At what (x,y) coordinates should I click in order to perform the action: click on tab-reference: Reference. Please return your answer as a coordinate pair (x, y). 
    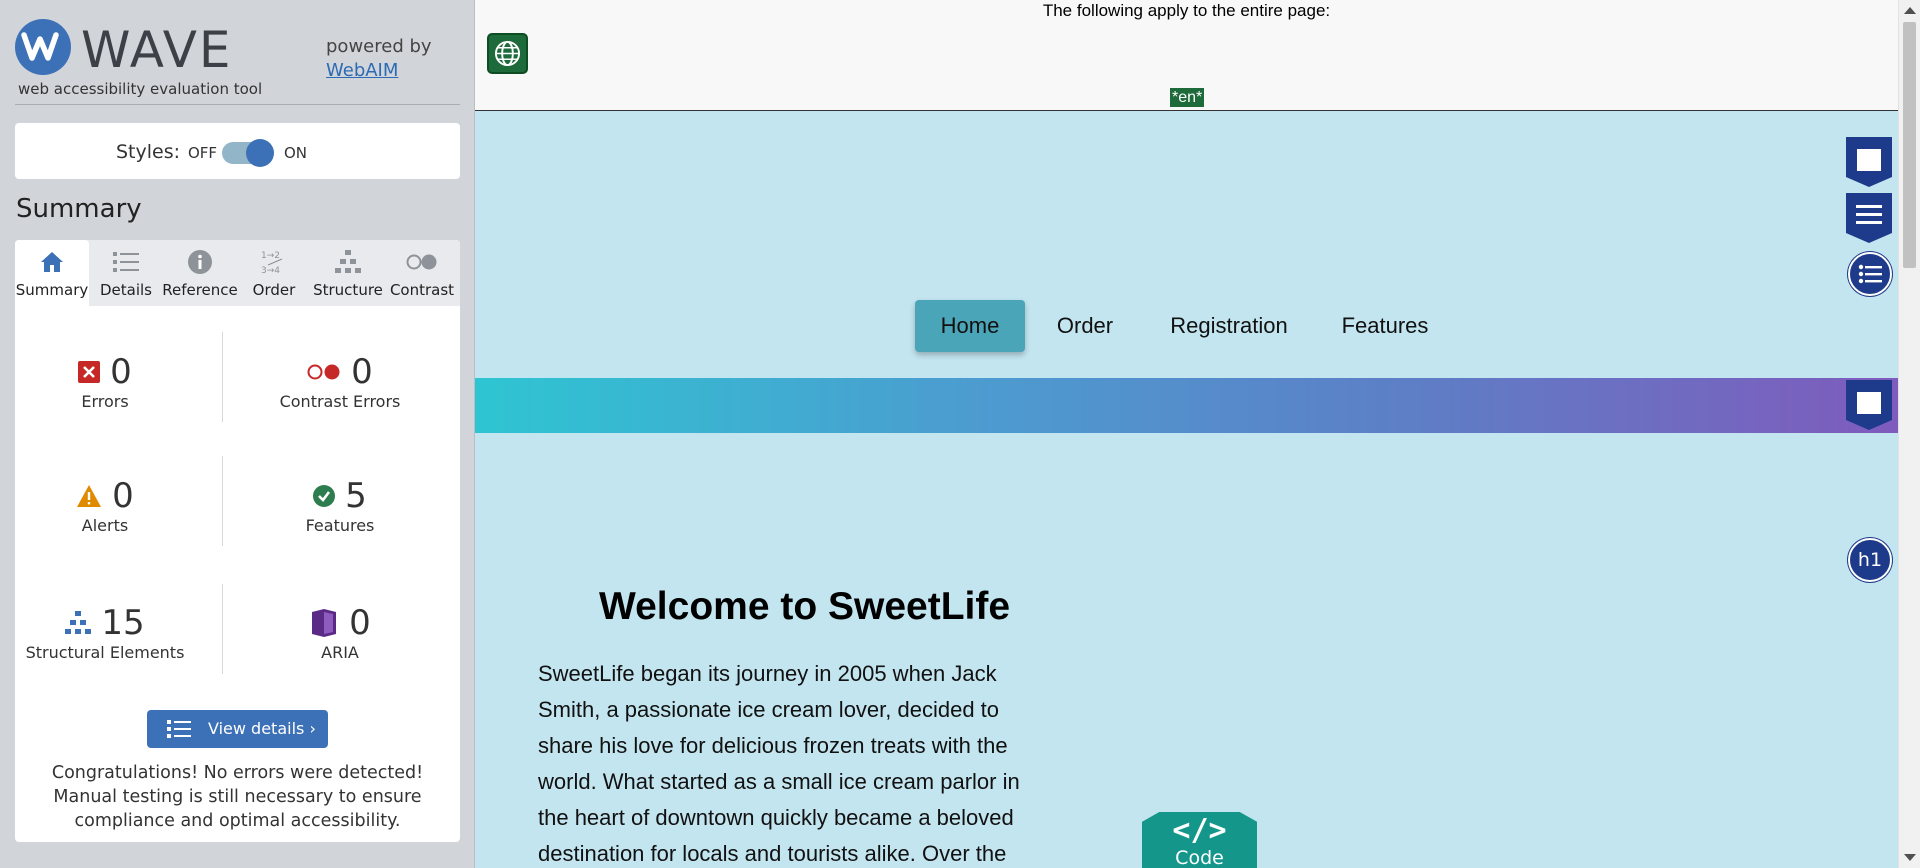
    Looking at the image, I should click on (200, 273).